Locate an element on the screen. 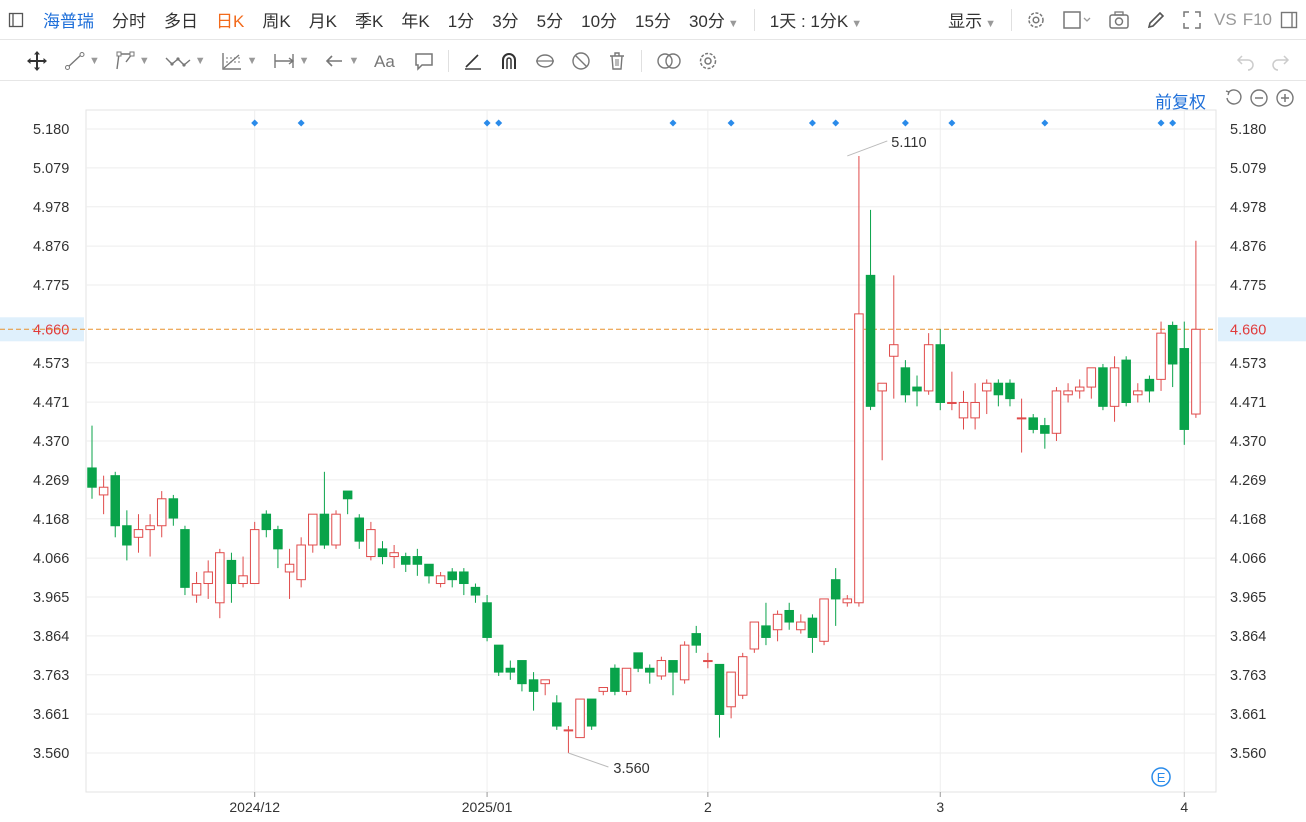 The image size is (1306, 822). measure-tool-icon: ▼ is located at coordinates (290, 61).